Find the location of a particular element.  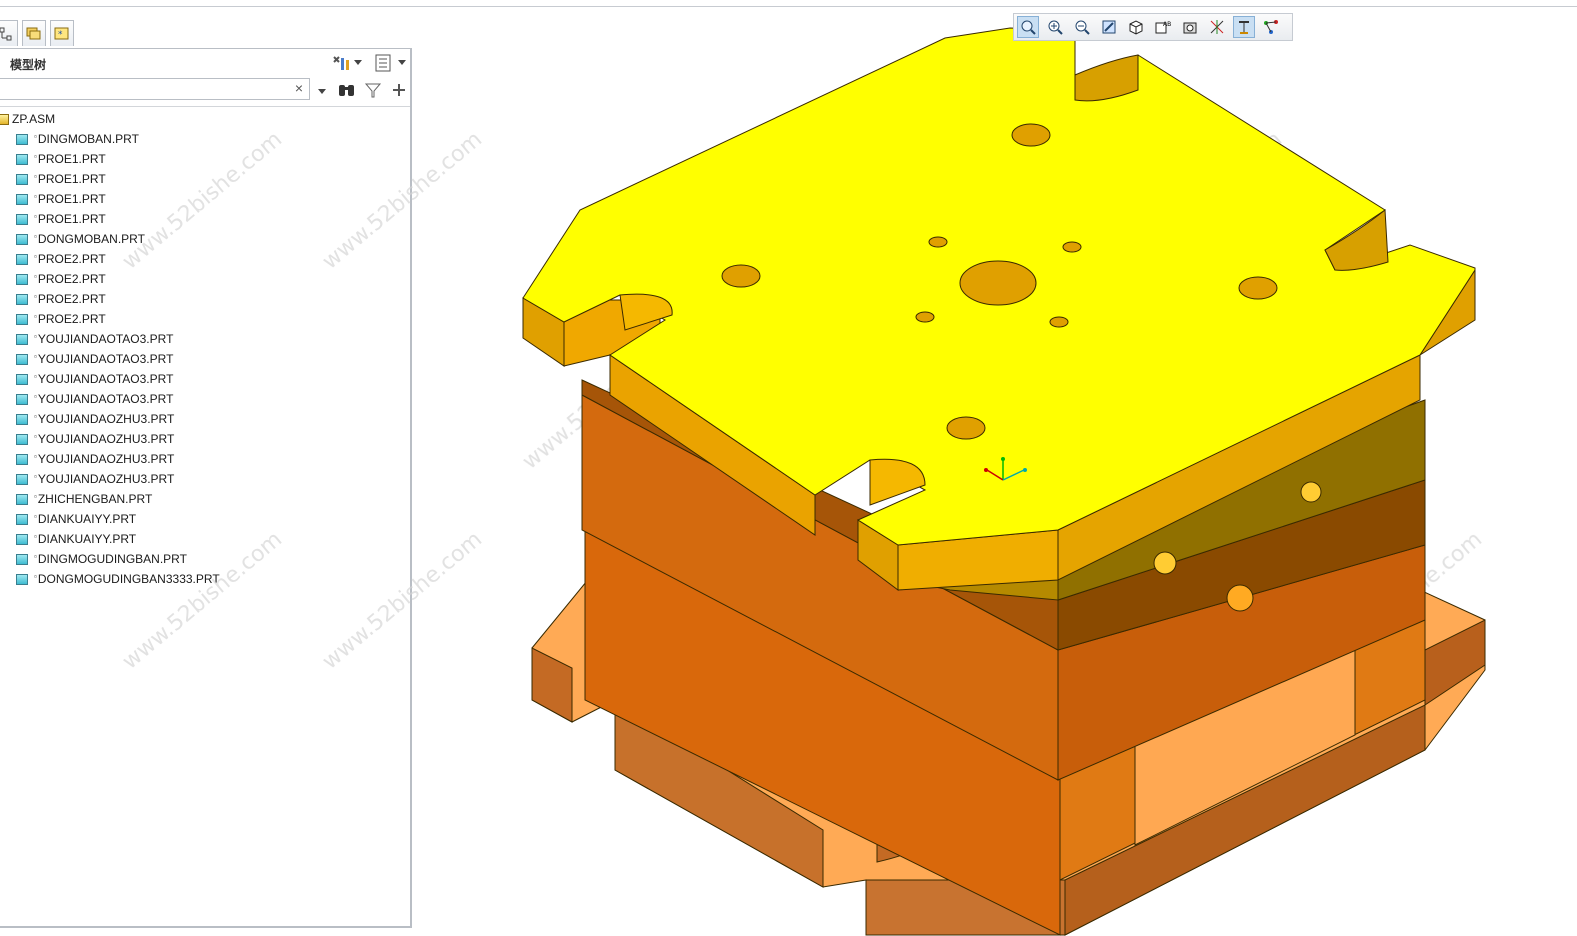

datum-display-icon is located at coordinates (1217, 27).